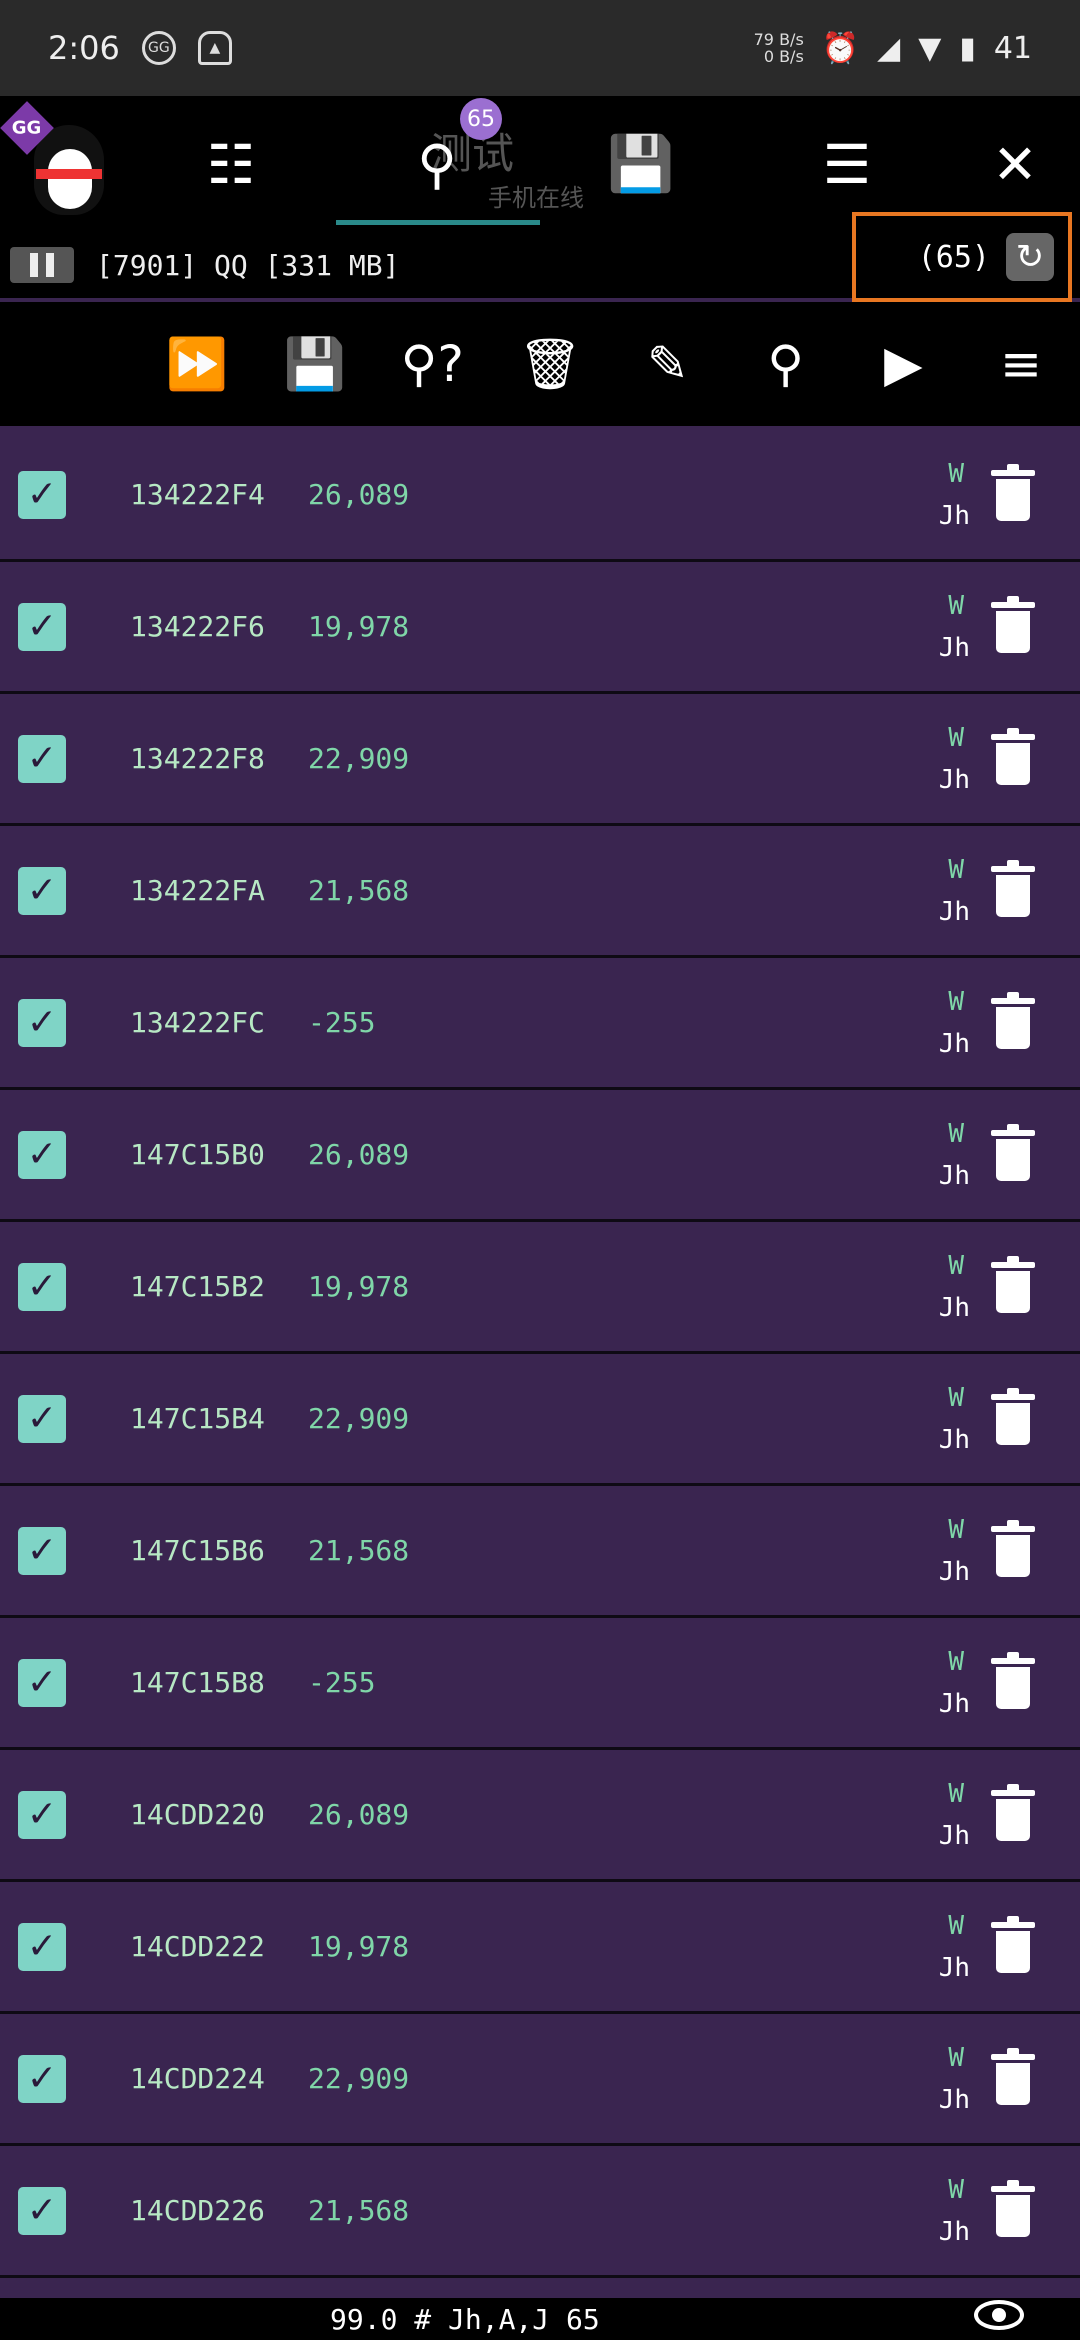 The image size is (1080, 2340). What do you see at coordinates (540, 1552) in the screenshot?
I see `table-row: ✓ 147C15B6 21,568 W Jh` at bounding box center [540, 1552].